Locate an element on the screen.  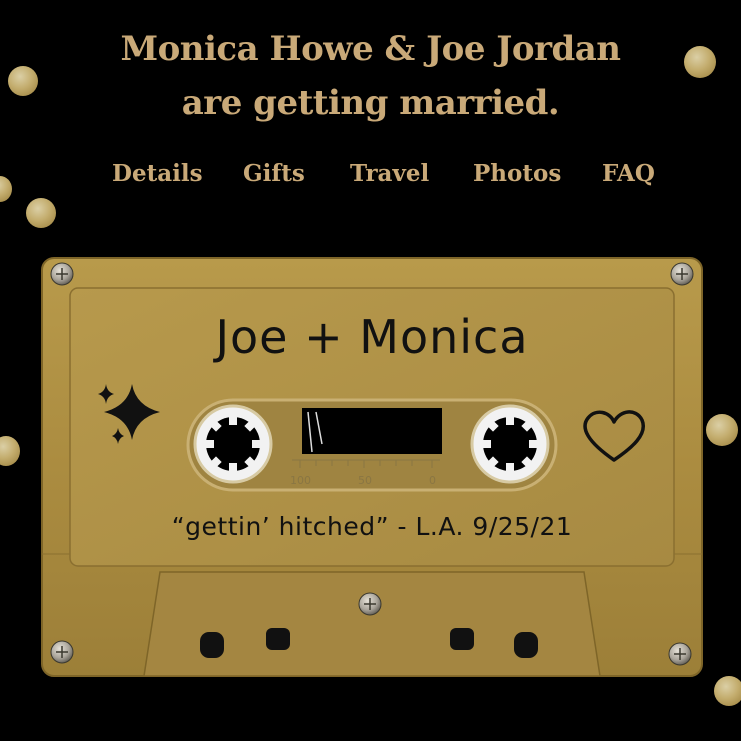
cassette-label-title: Joe + Monica is located at coordinates (372, 337).